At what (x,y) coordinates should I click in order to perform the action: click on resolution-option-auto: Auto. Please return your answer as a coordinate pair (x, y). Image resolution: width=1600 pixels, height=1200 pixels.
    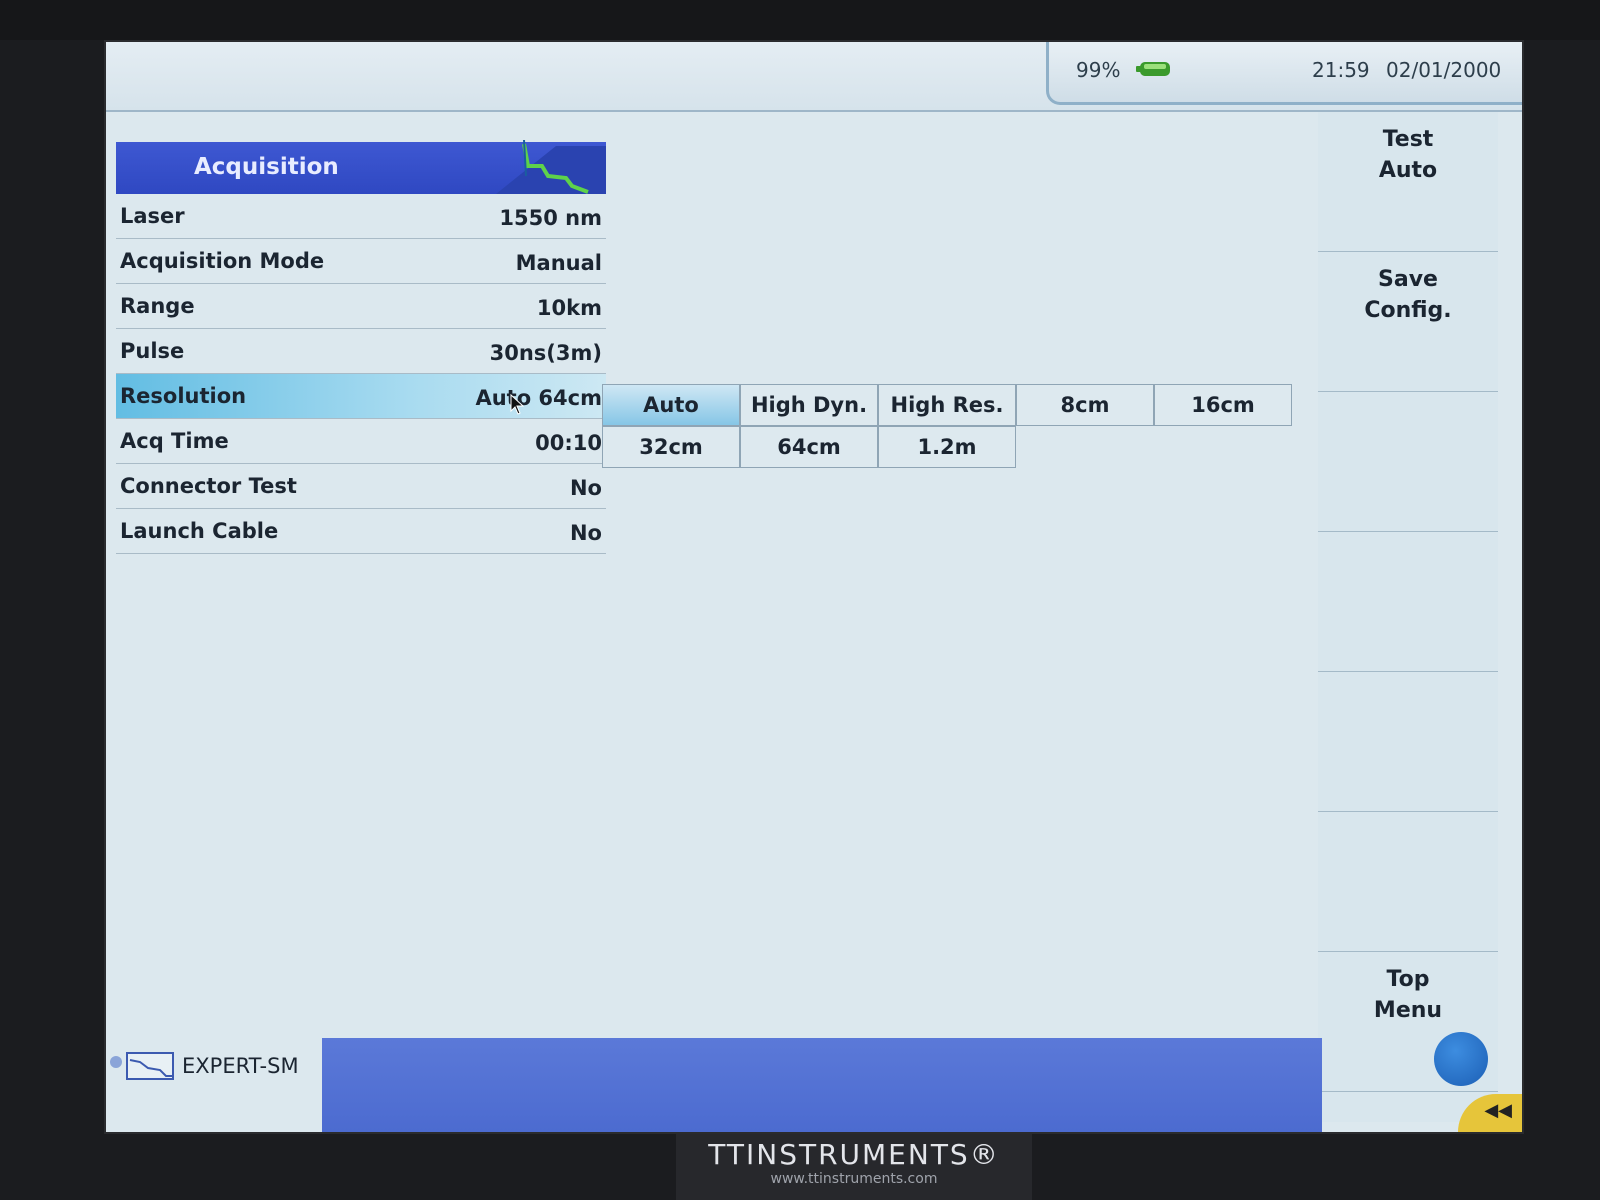
    Looking at the image, I should click on (671, 405).